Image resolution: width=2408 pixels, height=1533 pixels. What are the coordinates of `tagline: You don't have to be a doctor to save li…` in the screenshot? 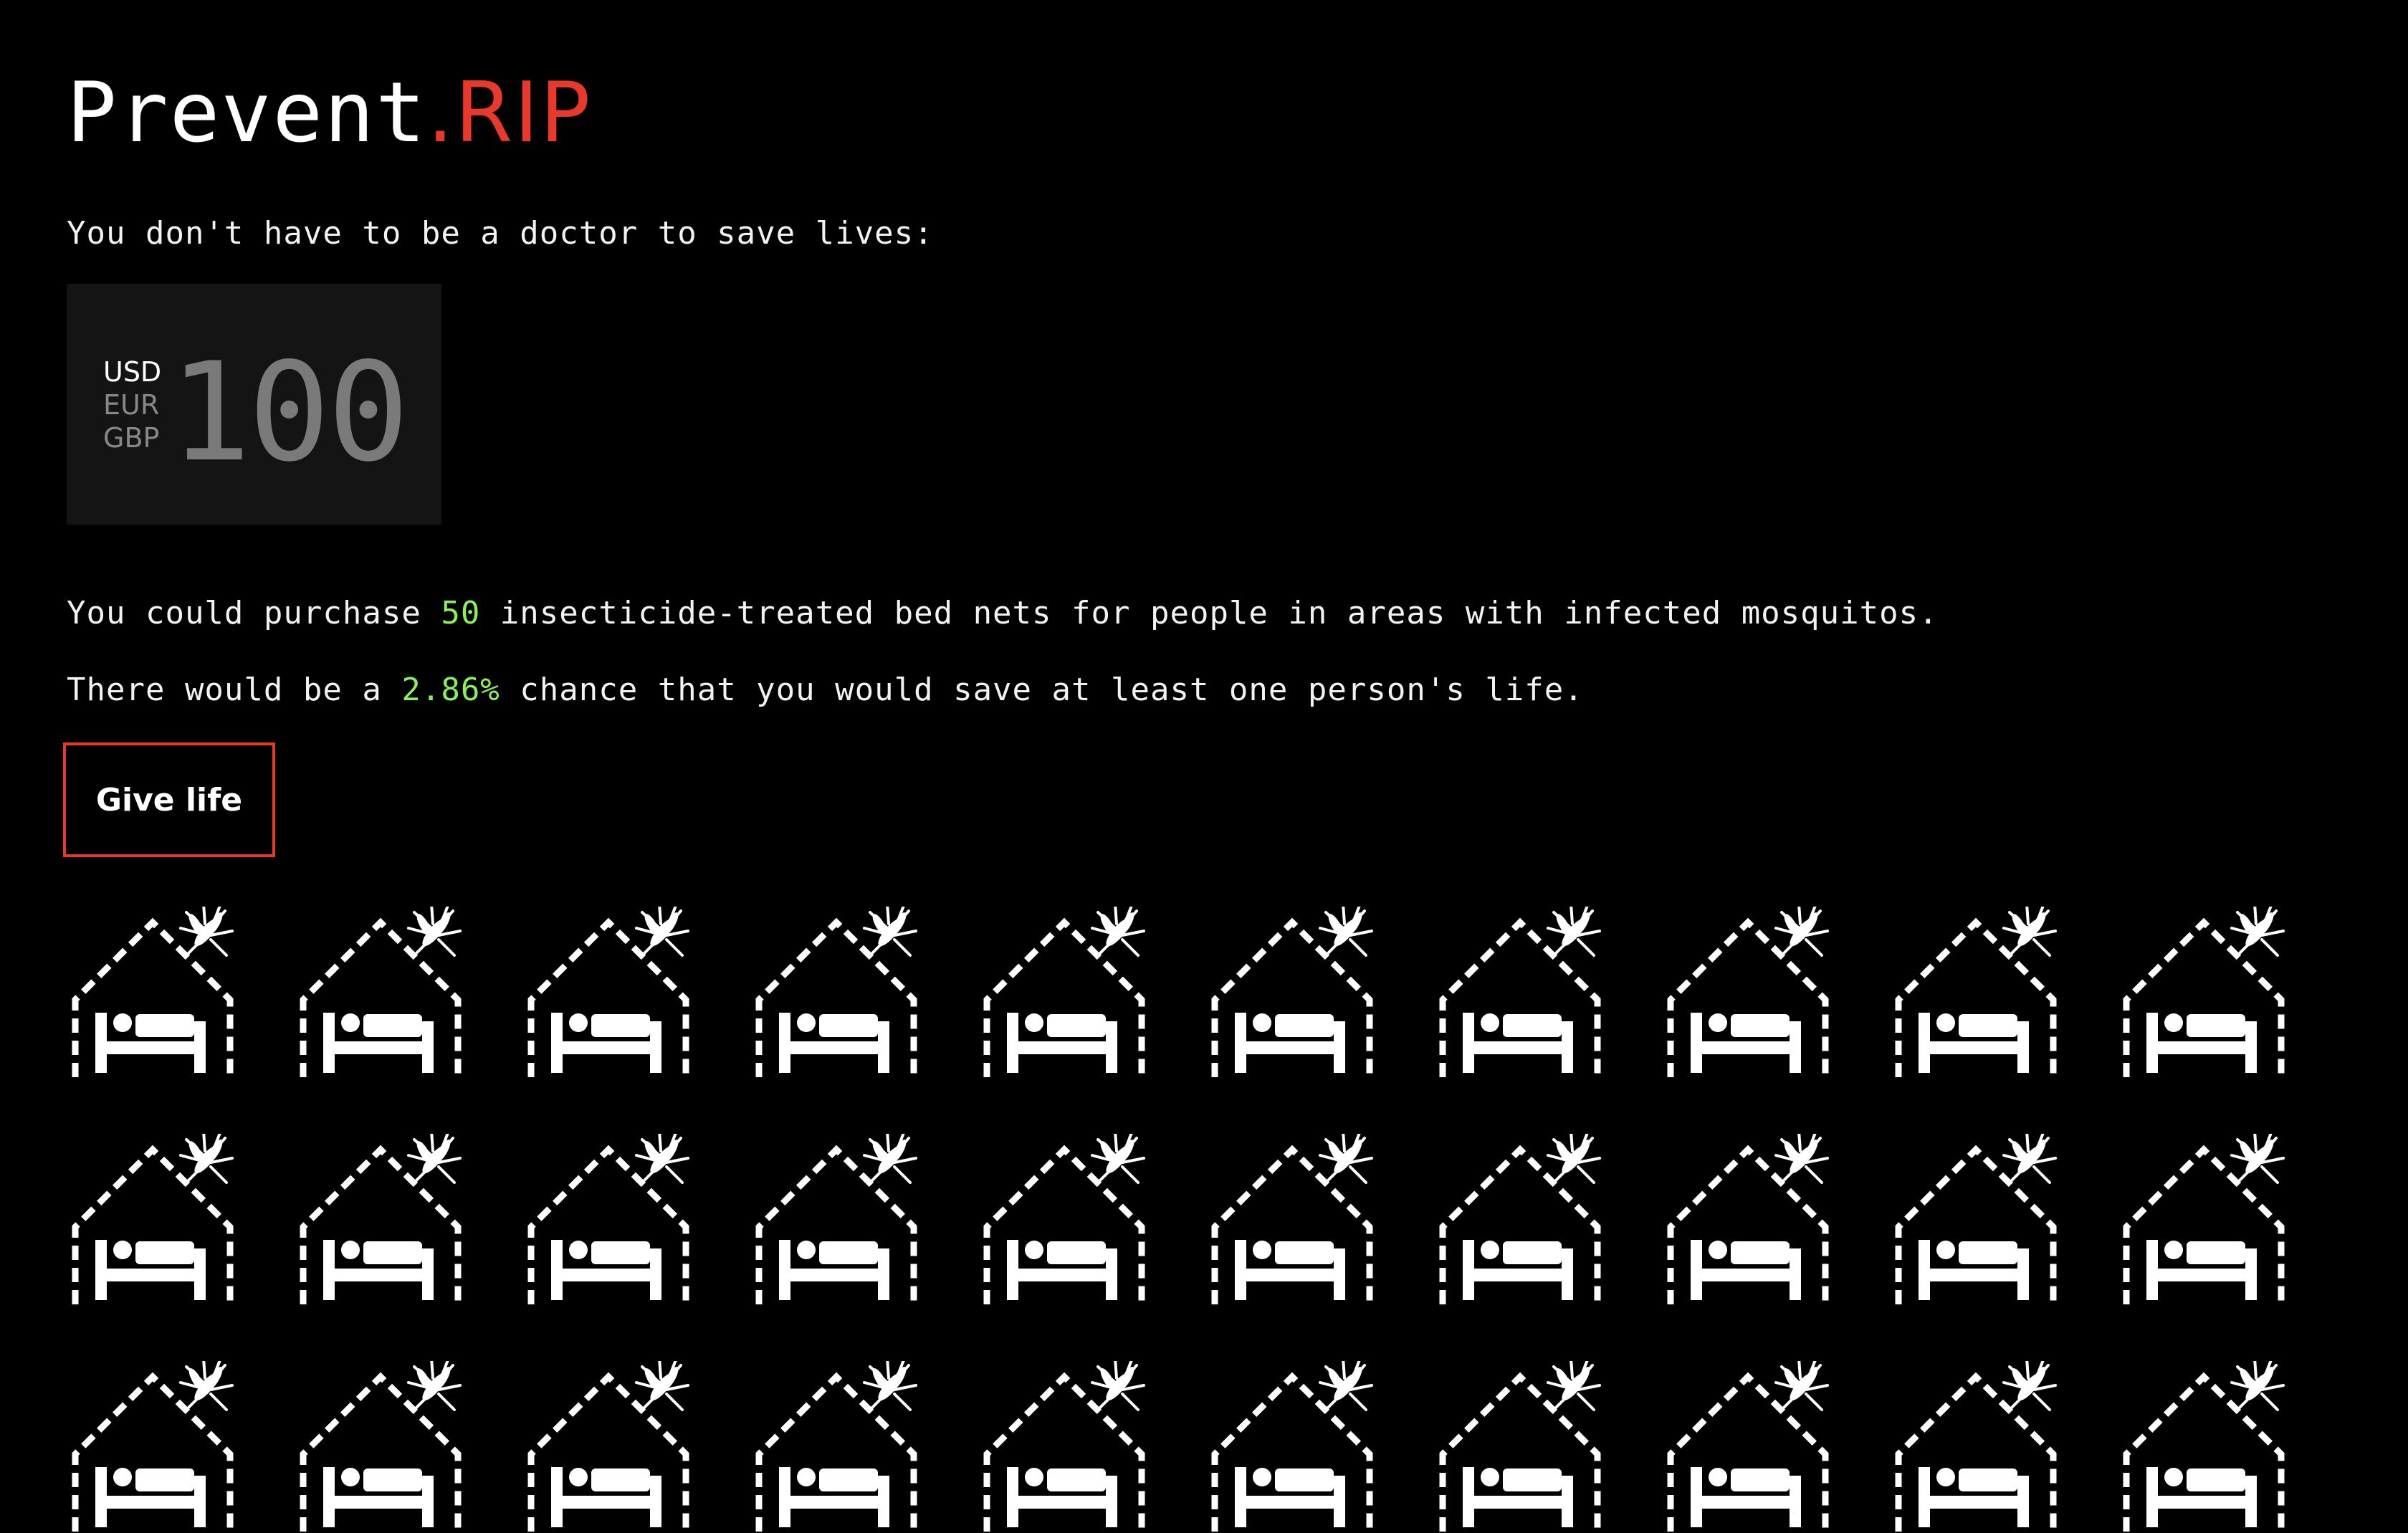 It's located at (500, 233).